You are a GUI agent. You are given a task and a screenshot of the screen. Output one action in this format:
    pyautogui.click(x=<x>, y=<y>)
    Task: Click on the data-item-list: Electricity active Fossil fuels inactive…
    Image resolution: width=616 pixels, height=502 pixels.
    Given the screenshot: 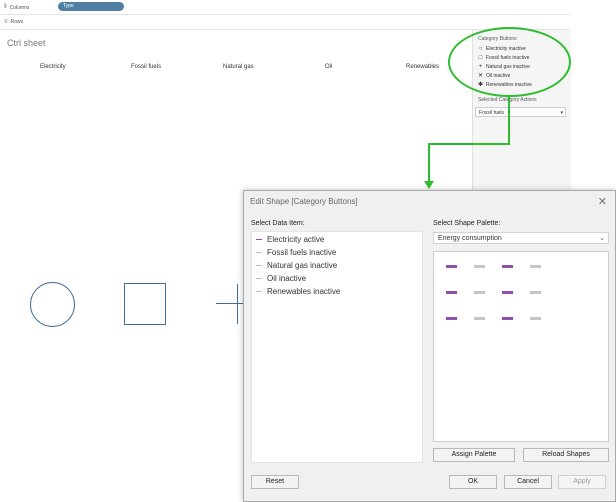 What is the action you would take?
    pyautogui.click(x=337, y=347)
    